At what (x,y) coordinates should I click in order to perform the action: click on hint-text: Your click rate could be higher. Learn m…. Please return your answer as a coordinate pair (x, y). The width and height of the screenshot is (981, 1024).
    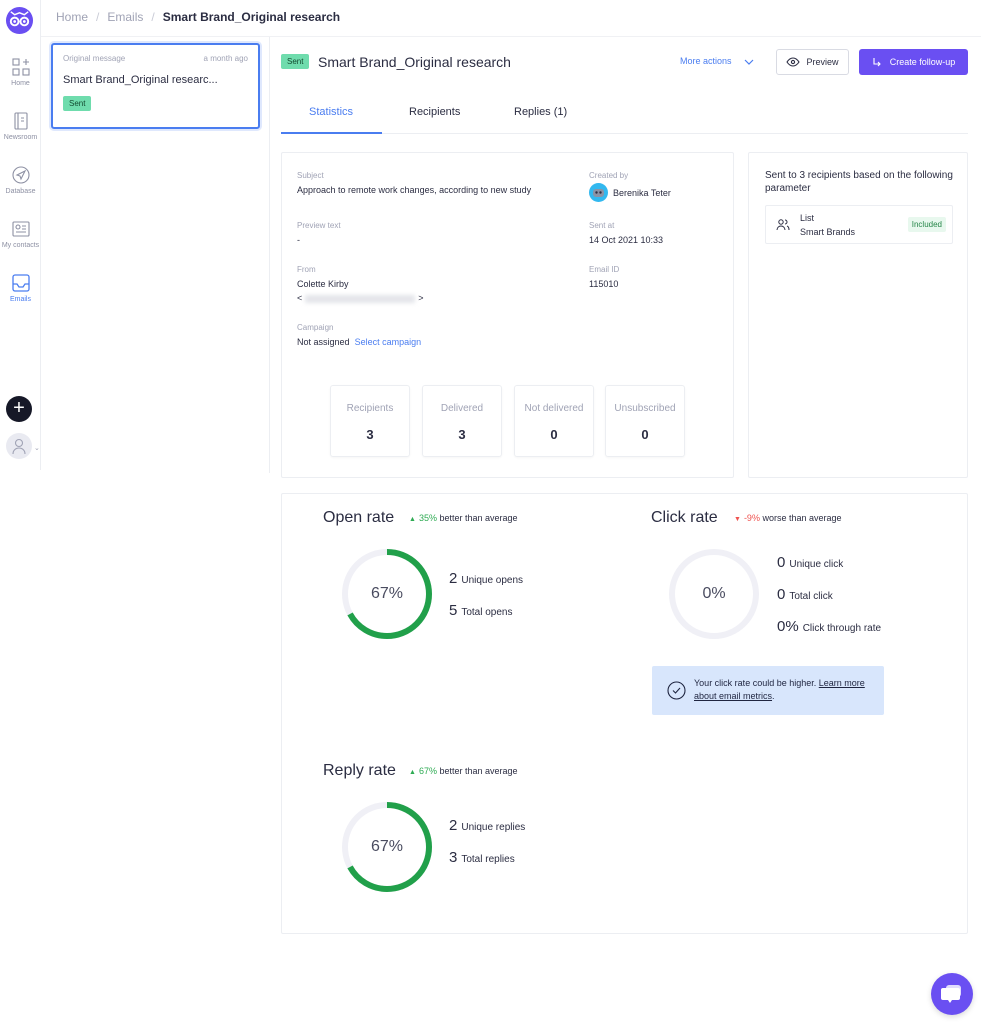
    Looking at the image, I should click on (784, 690).